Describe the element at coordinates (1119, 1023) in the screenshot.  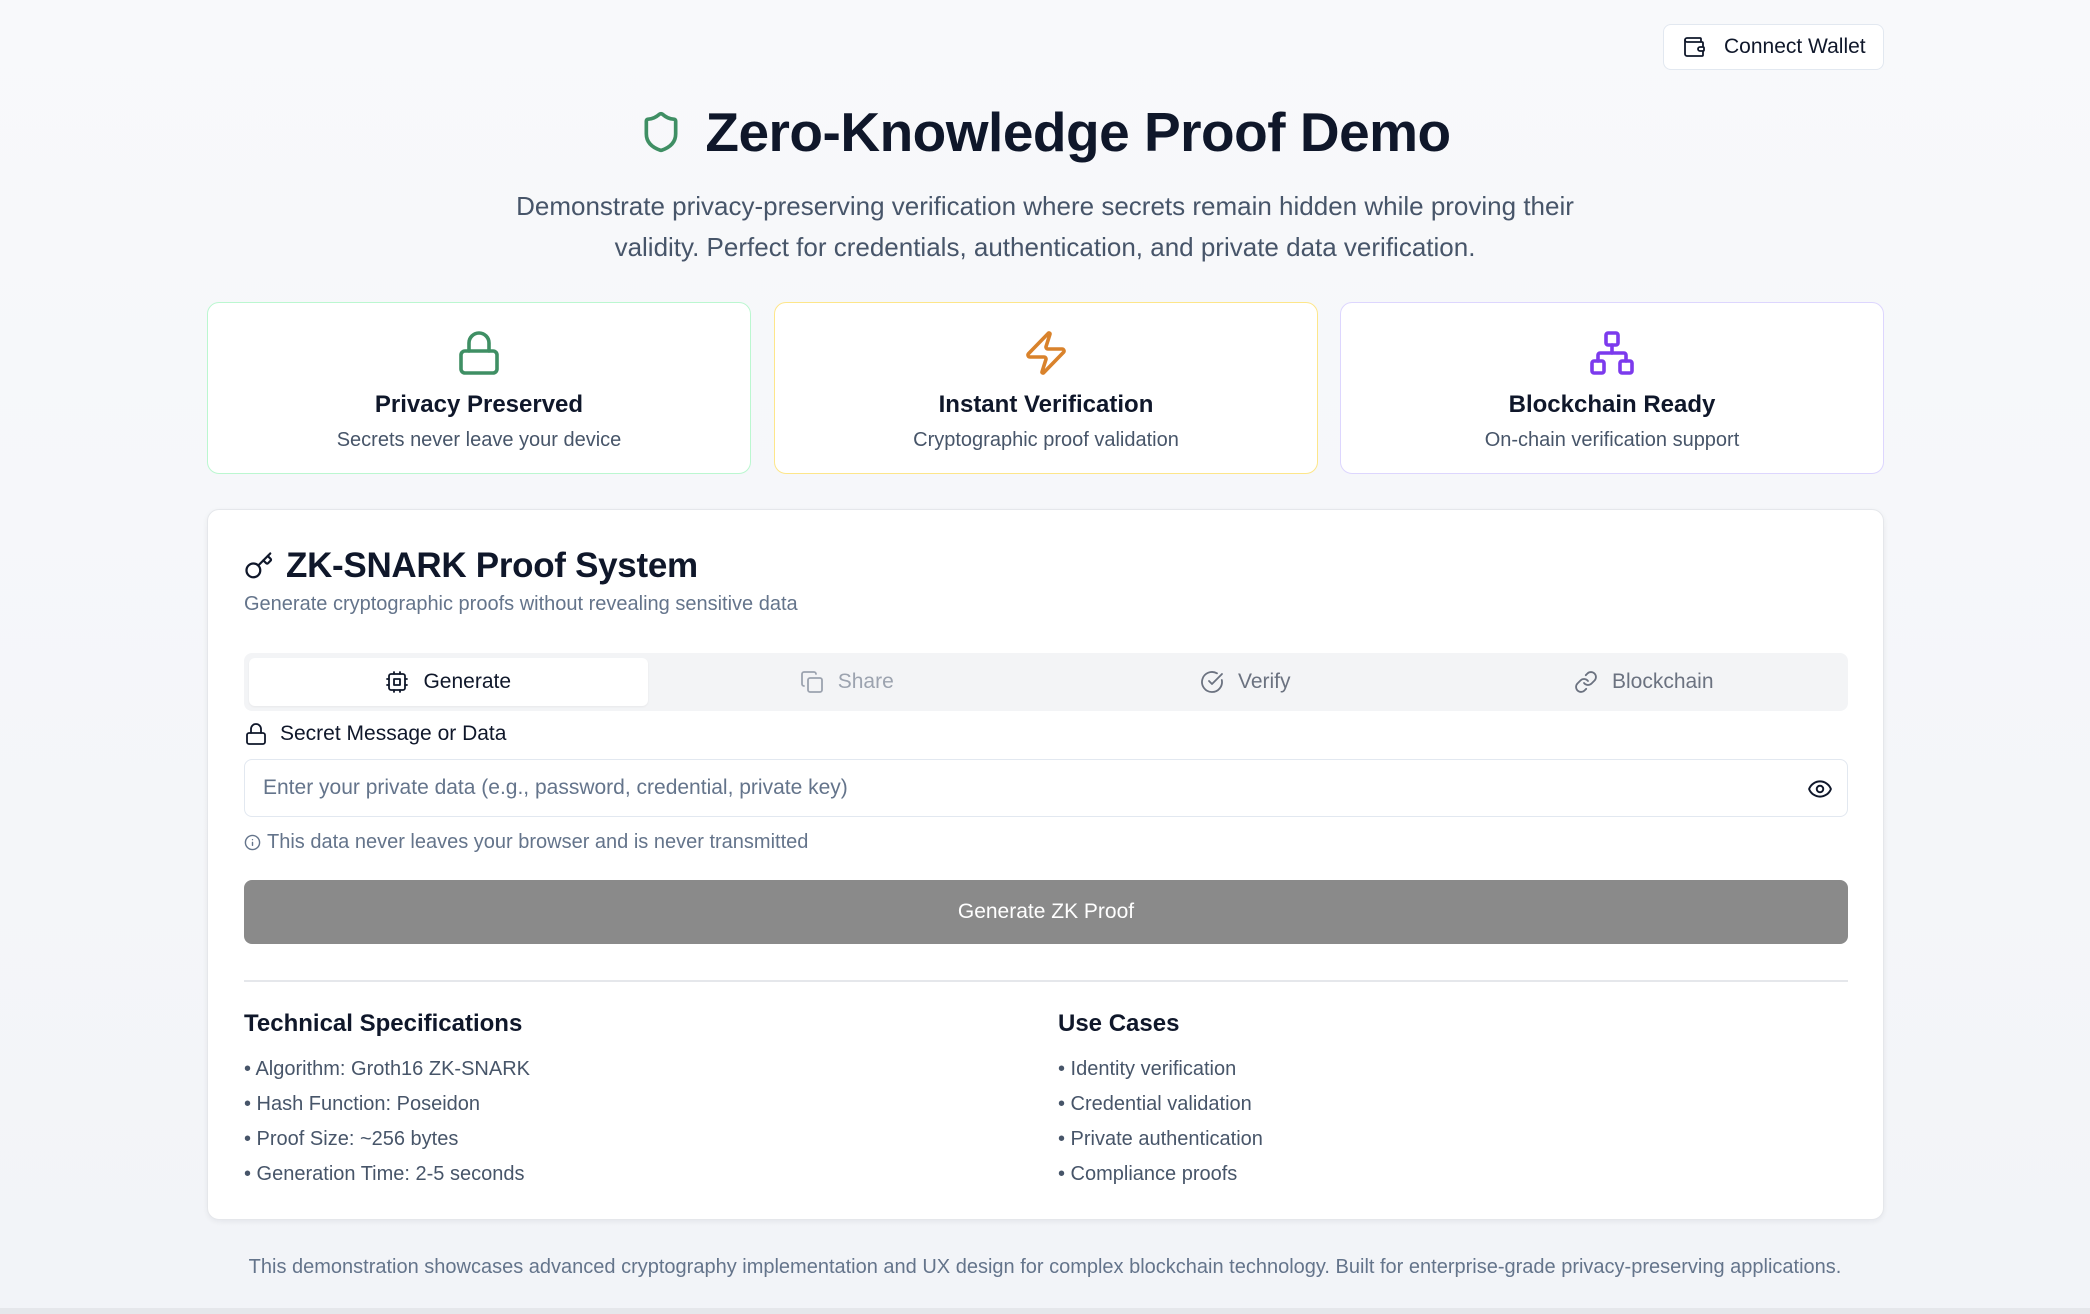
I see `use-cases-title: Use Cases` at that location.